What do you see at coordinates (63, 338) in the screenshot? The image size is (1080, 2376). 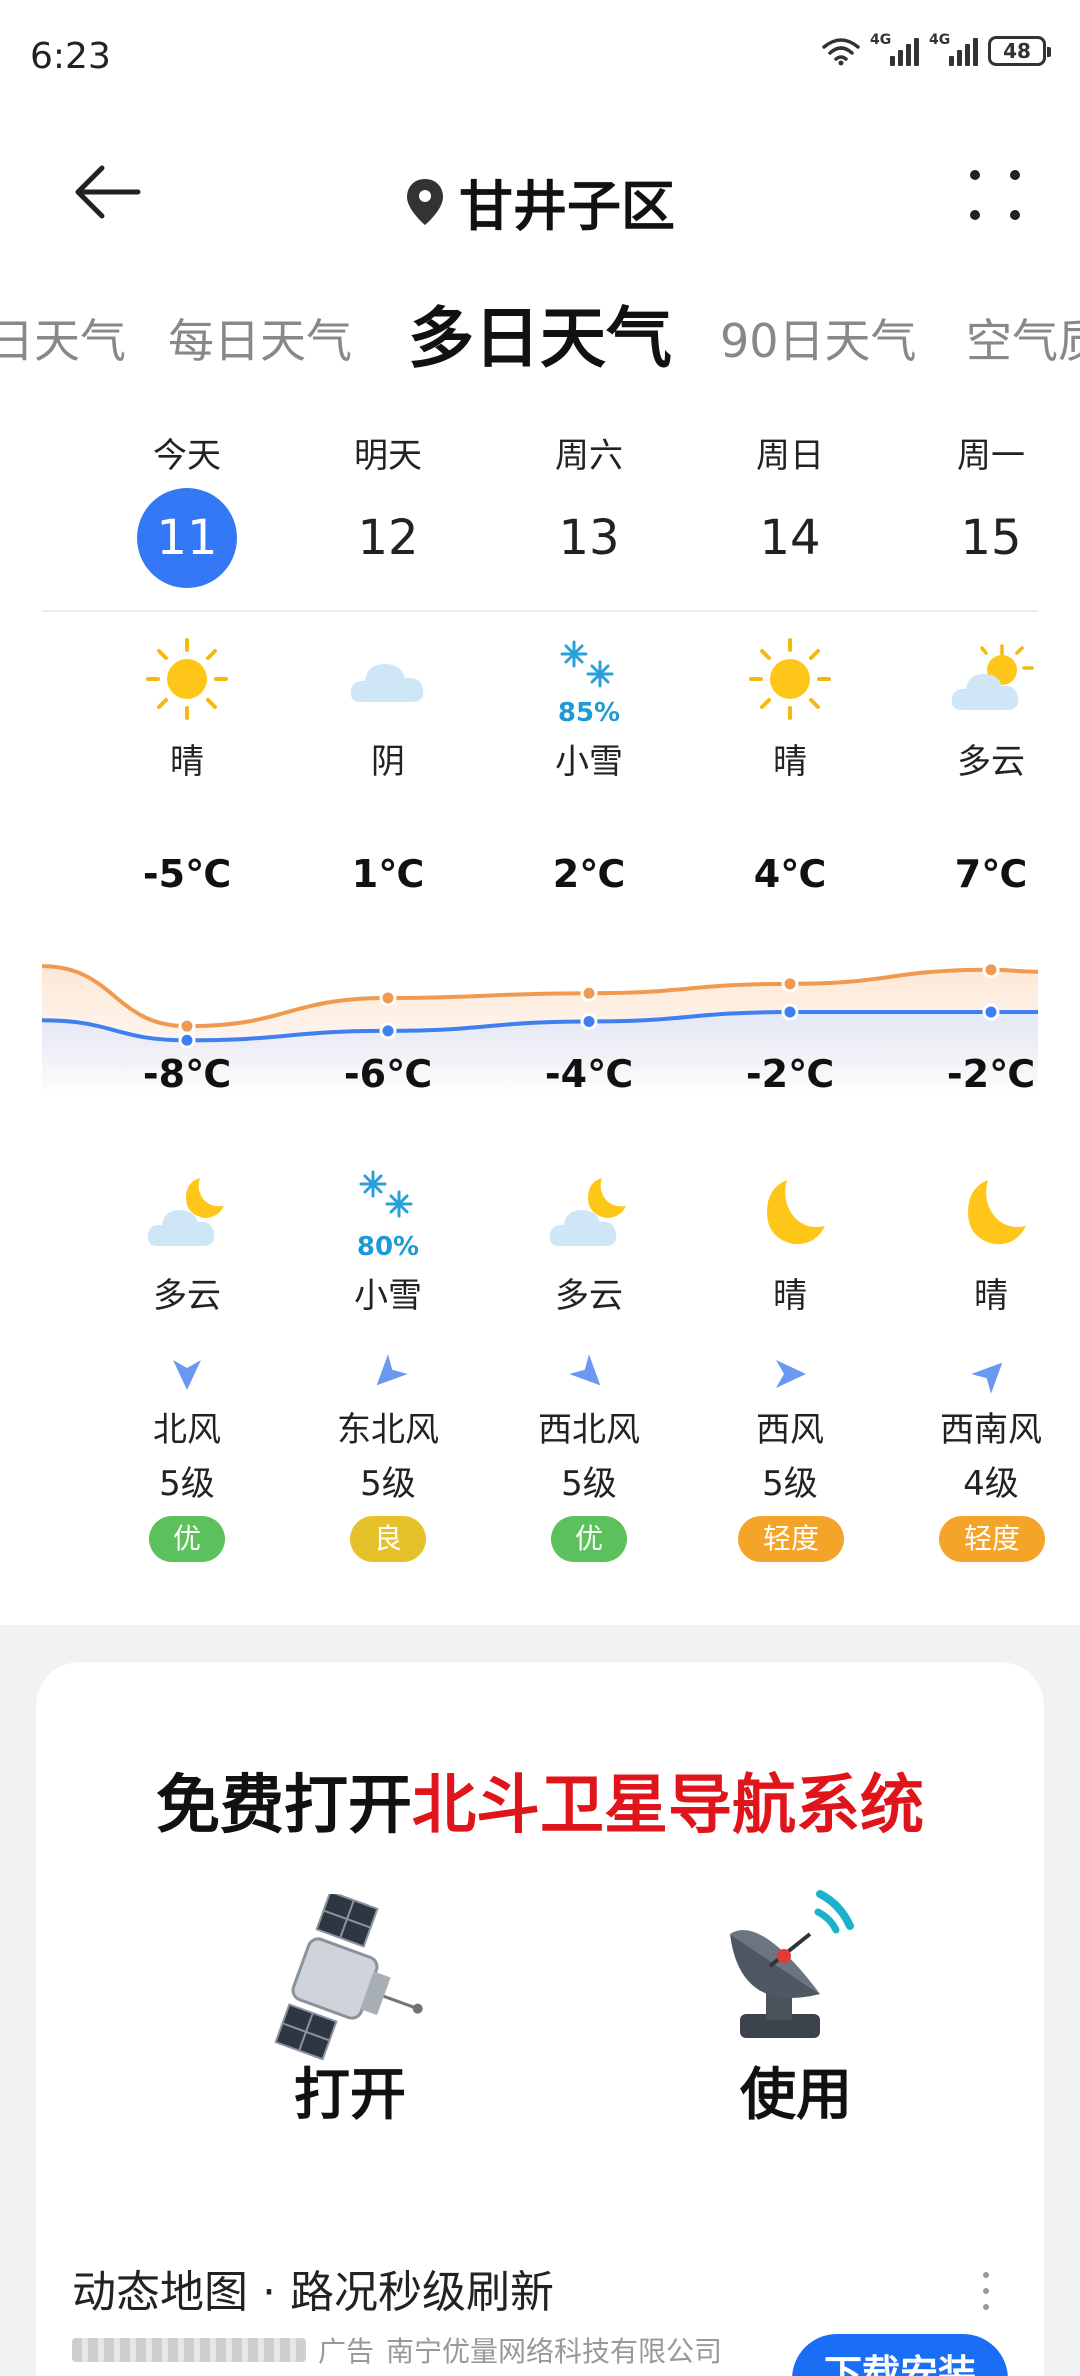 I see `tab-hourly: 日天气` at bounding box center [63, 338].